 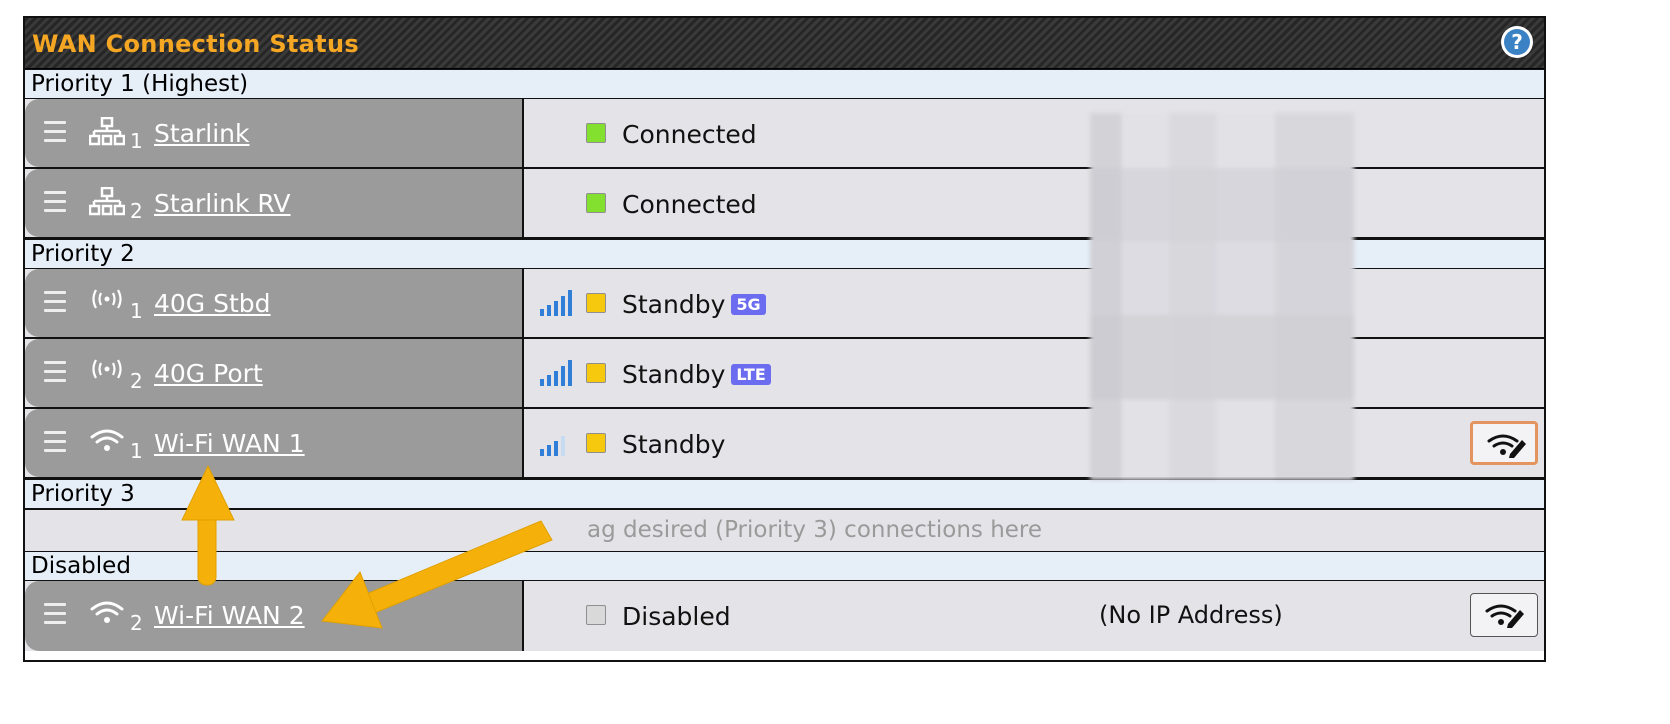 I want to click on ip-address: (No IP Address), so click(x=1191, y=615).